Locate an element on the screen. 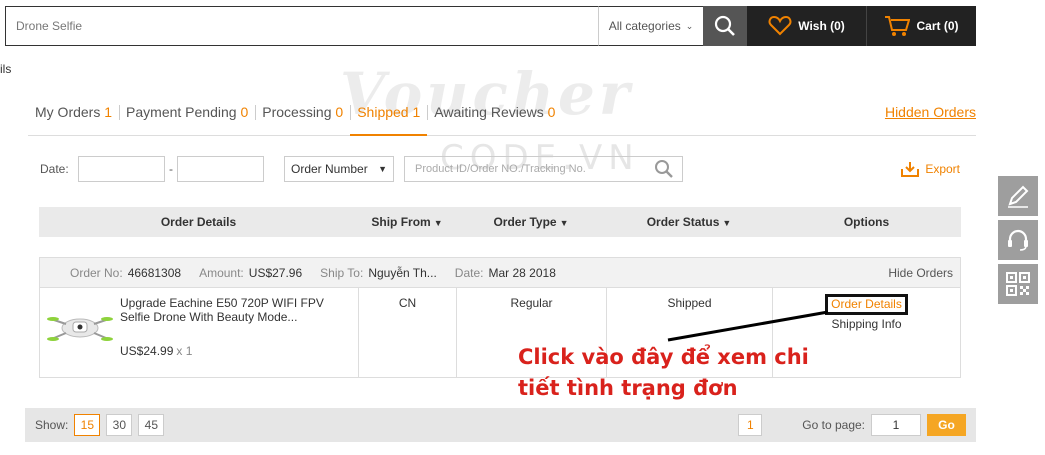  side-qr-button is located at coordinates (1018, 284).